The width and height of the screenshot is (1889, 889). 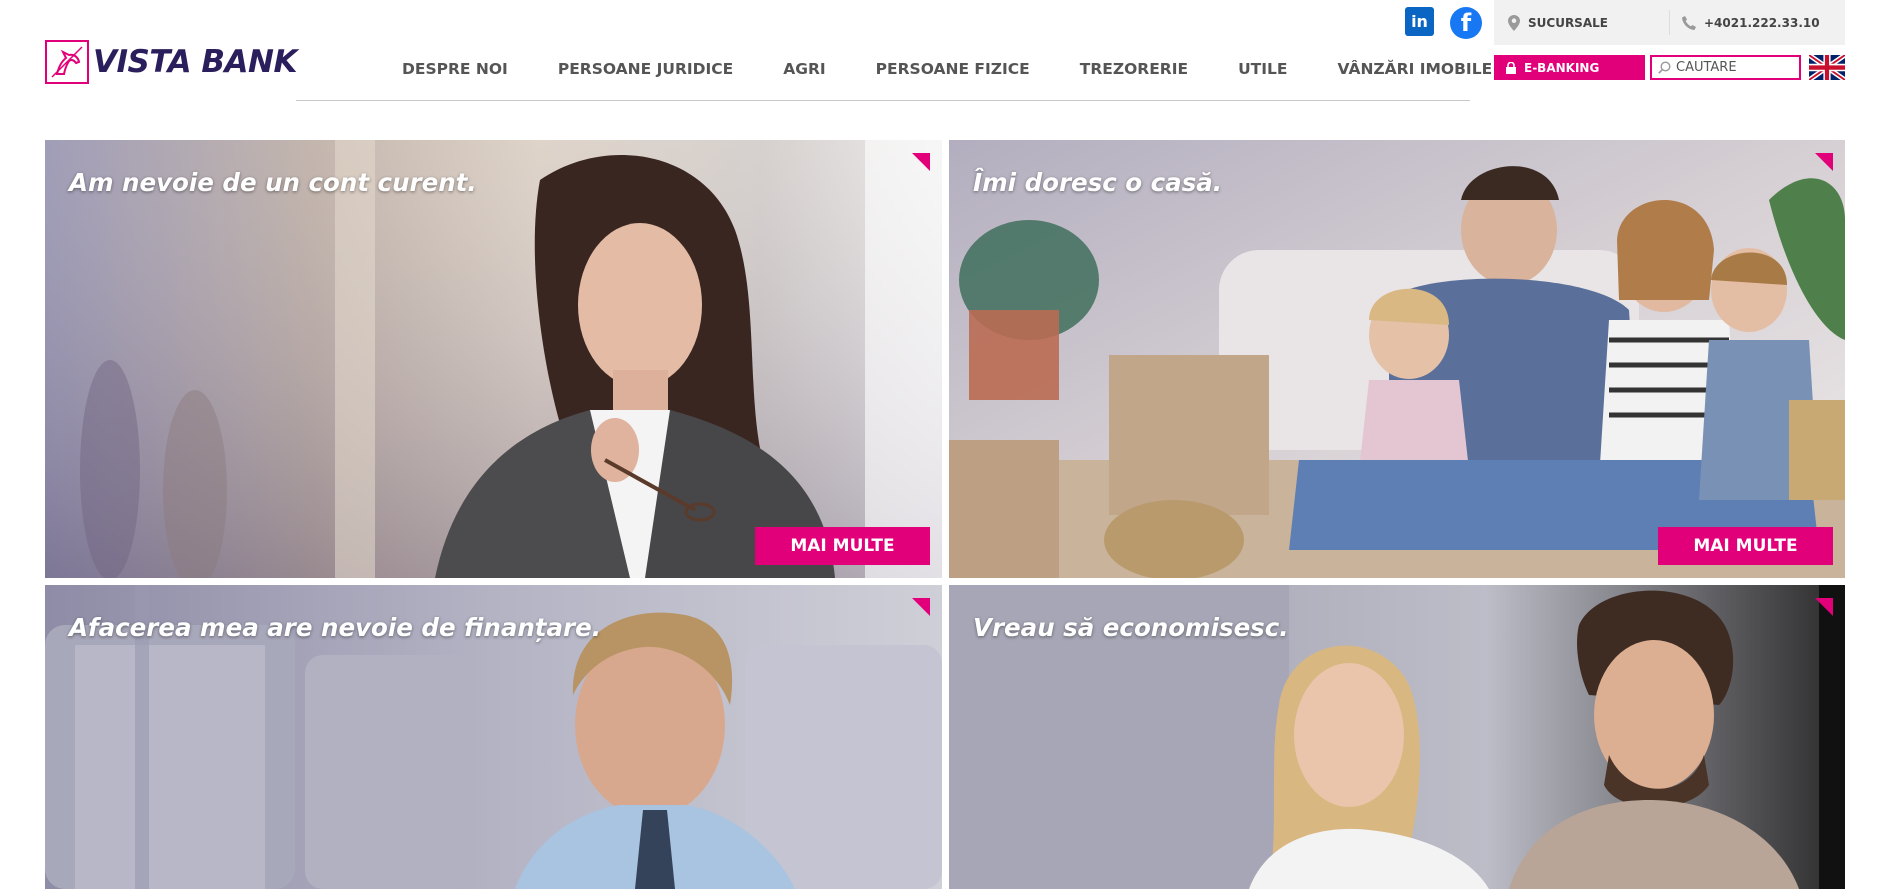 What do you see at coordinates (195, 62) in the screenshot?
I see `brand-name: VISTA BANK` at bounding box center [195, 62].